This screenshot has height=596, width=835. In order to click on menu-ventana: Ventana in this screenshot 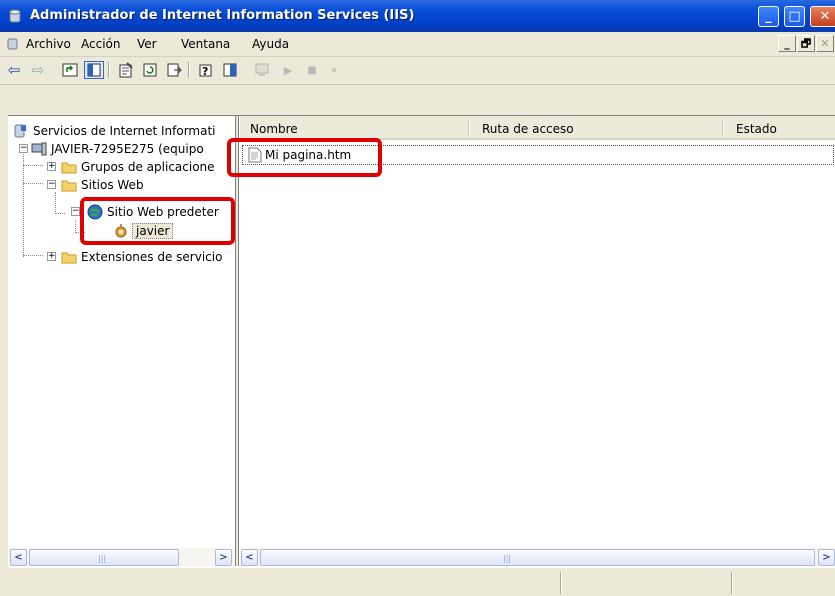, I will do `click(205, 44)`.